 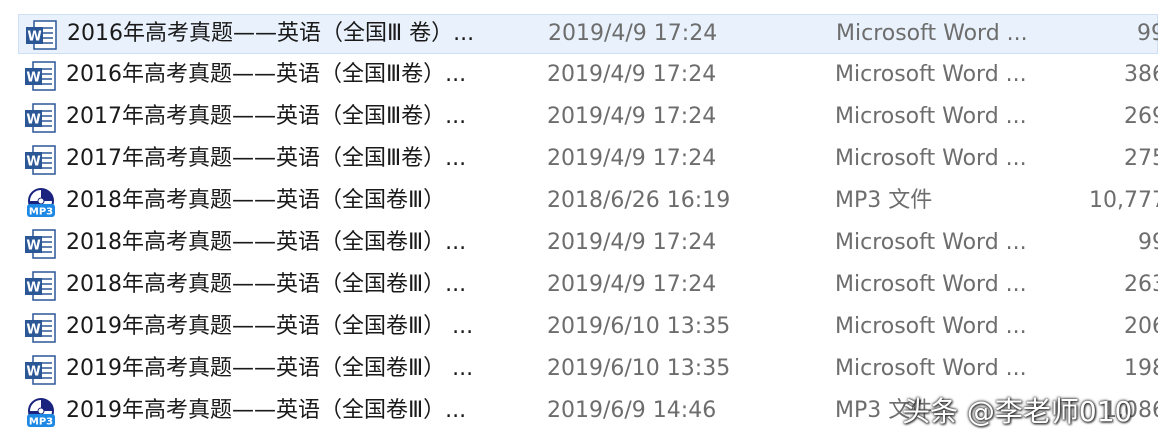 What do you see at coordinates (256, 200) in the screenshot?
I see `file-name: 2018年高考真题——英语（全国卷Ⅲ）` at bounding box center [256, 200].